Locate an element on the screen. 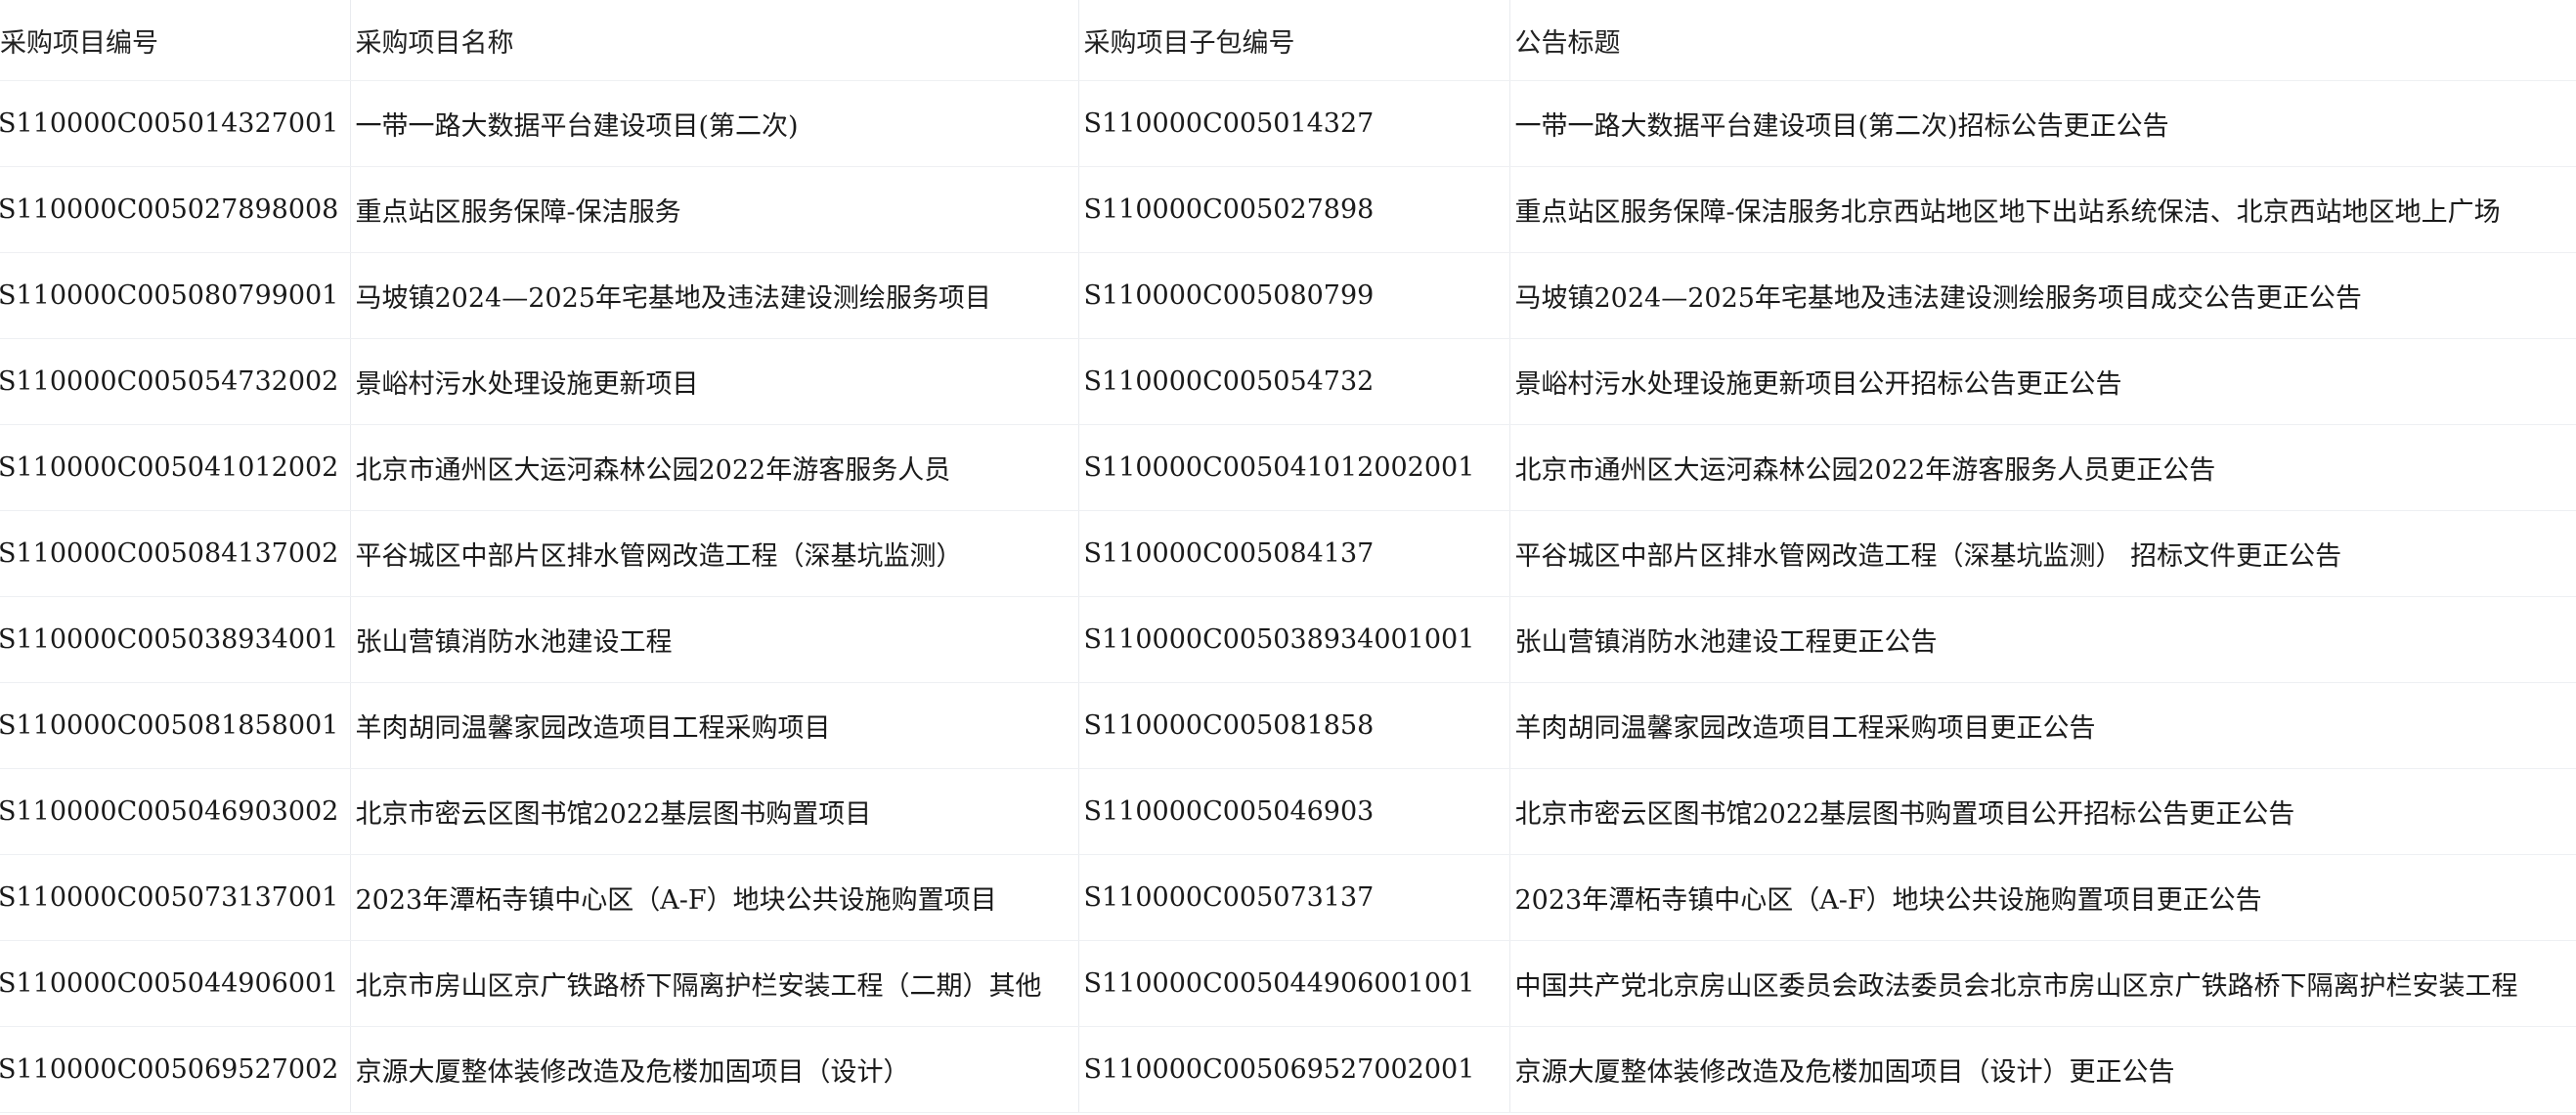 Image resolution: width=2576 pixels, height=1115 pixels. cell-project-code: S110000C005044906001 is located at coordinates (175, 983).